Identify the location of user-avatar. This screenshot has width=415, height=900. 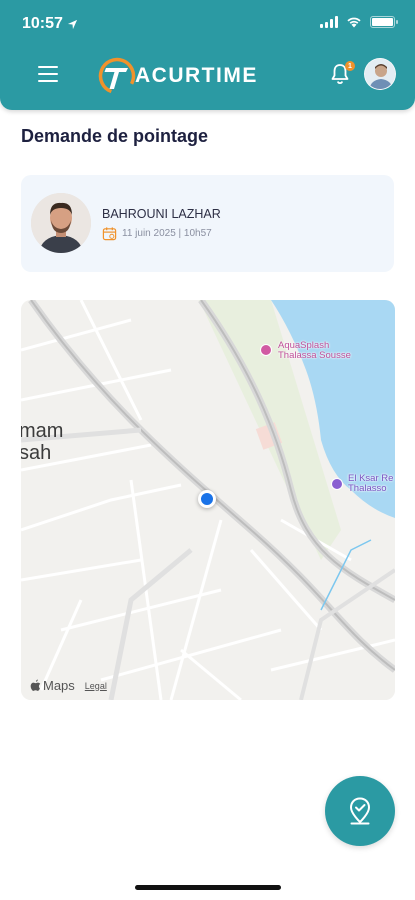
(61, 223).